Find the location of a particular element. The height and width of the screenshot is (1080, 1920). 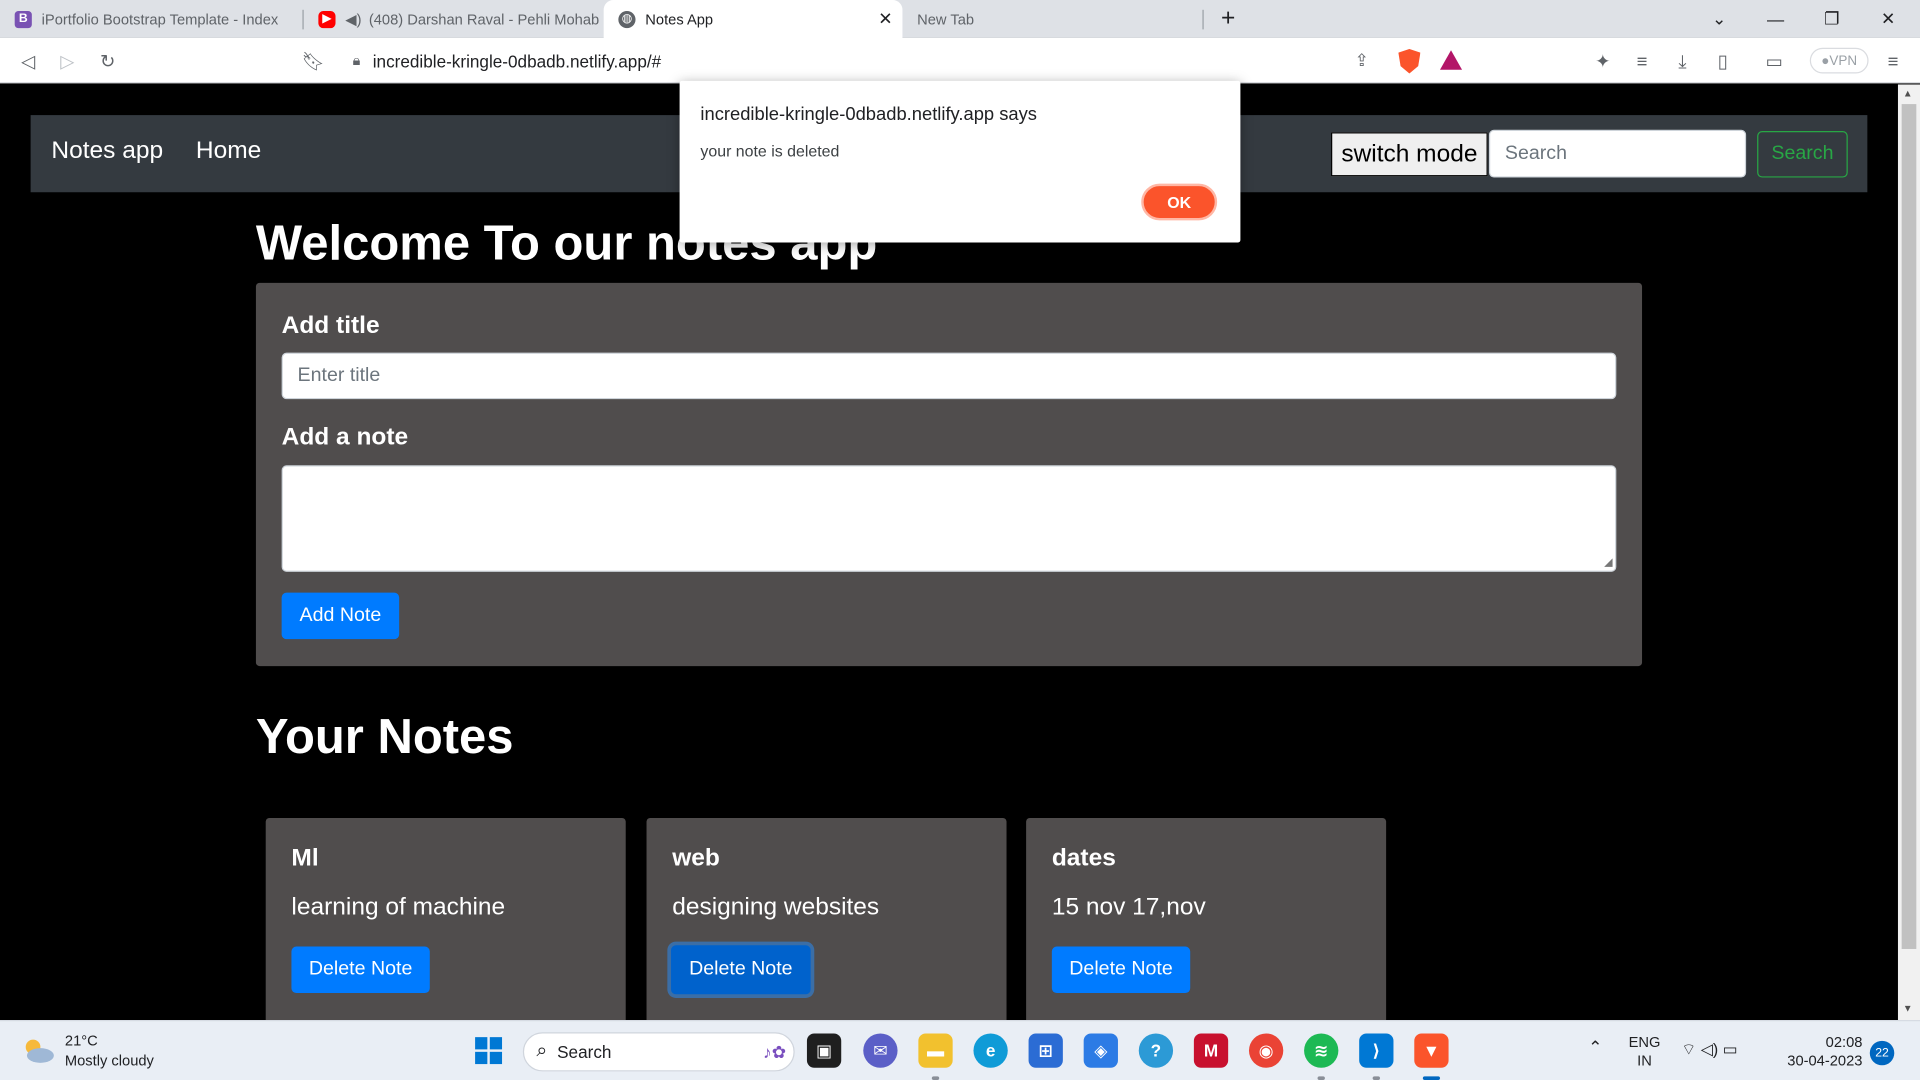

lang-bottom: IN is located at coordinates (1644, 1060).